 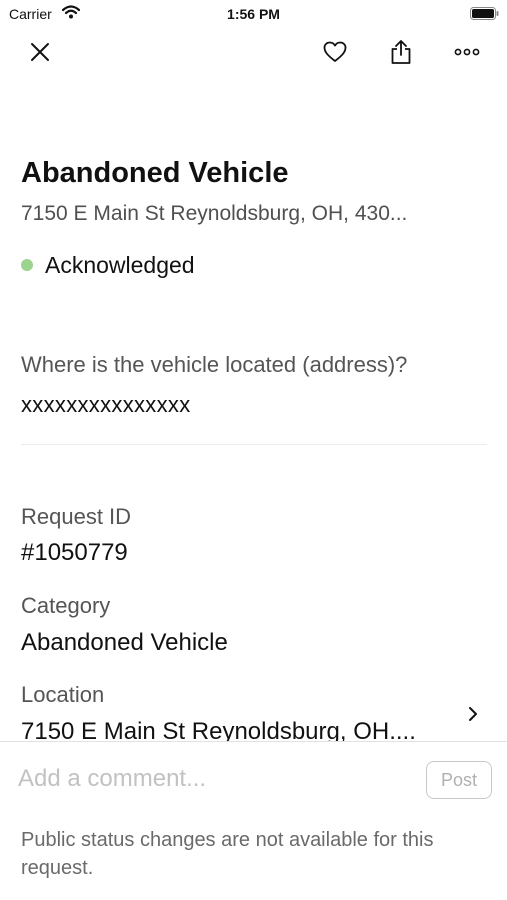 What do you see at coordinates (254, 444) in the screenshot?
I see `section-divider` at bounding box center [254, 444].